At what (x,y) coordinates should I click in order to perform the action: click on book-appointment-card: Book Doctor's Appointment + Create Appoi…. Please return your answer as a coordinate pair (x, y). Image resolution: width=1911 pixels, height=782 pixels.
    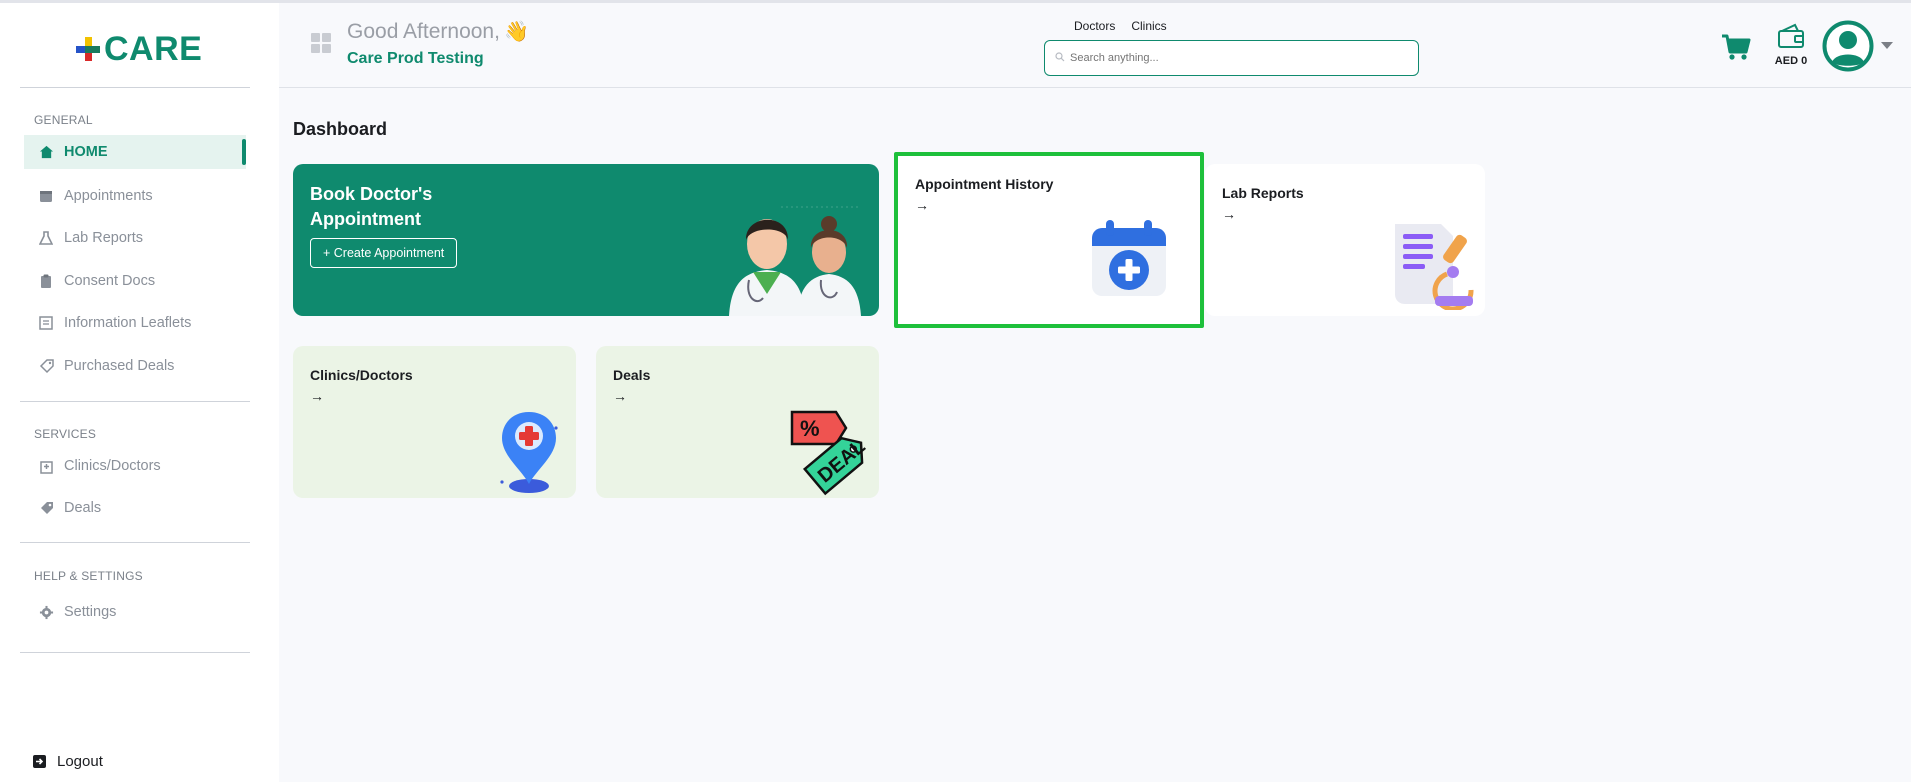
    Looking at the image, I should click on (586, 240).